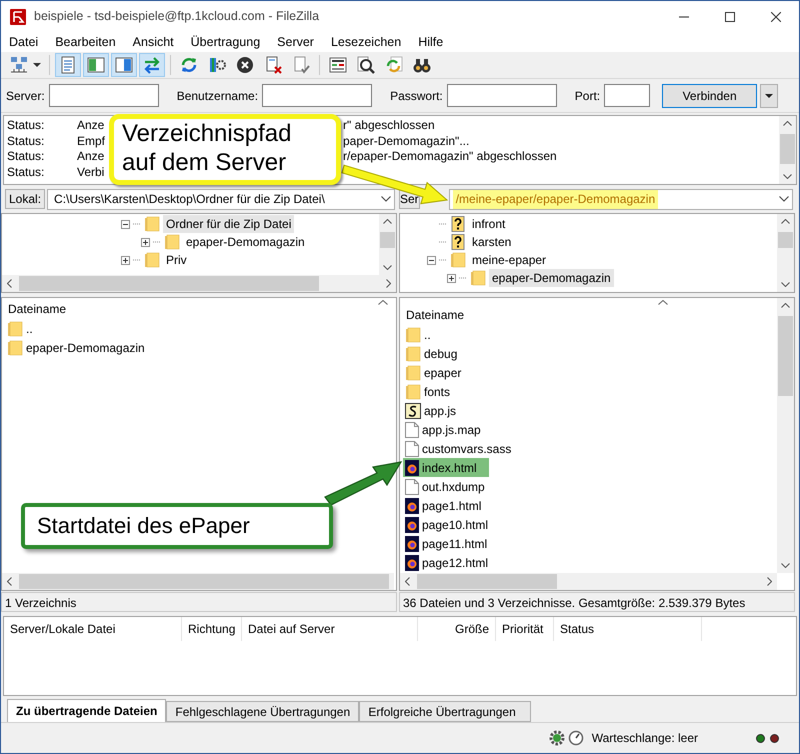 The image size is (800, 754). What do you see at coordinates (212, 629) in the screenshot?
I see `column-header: Richtung` at bounding box center [212, 629].